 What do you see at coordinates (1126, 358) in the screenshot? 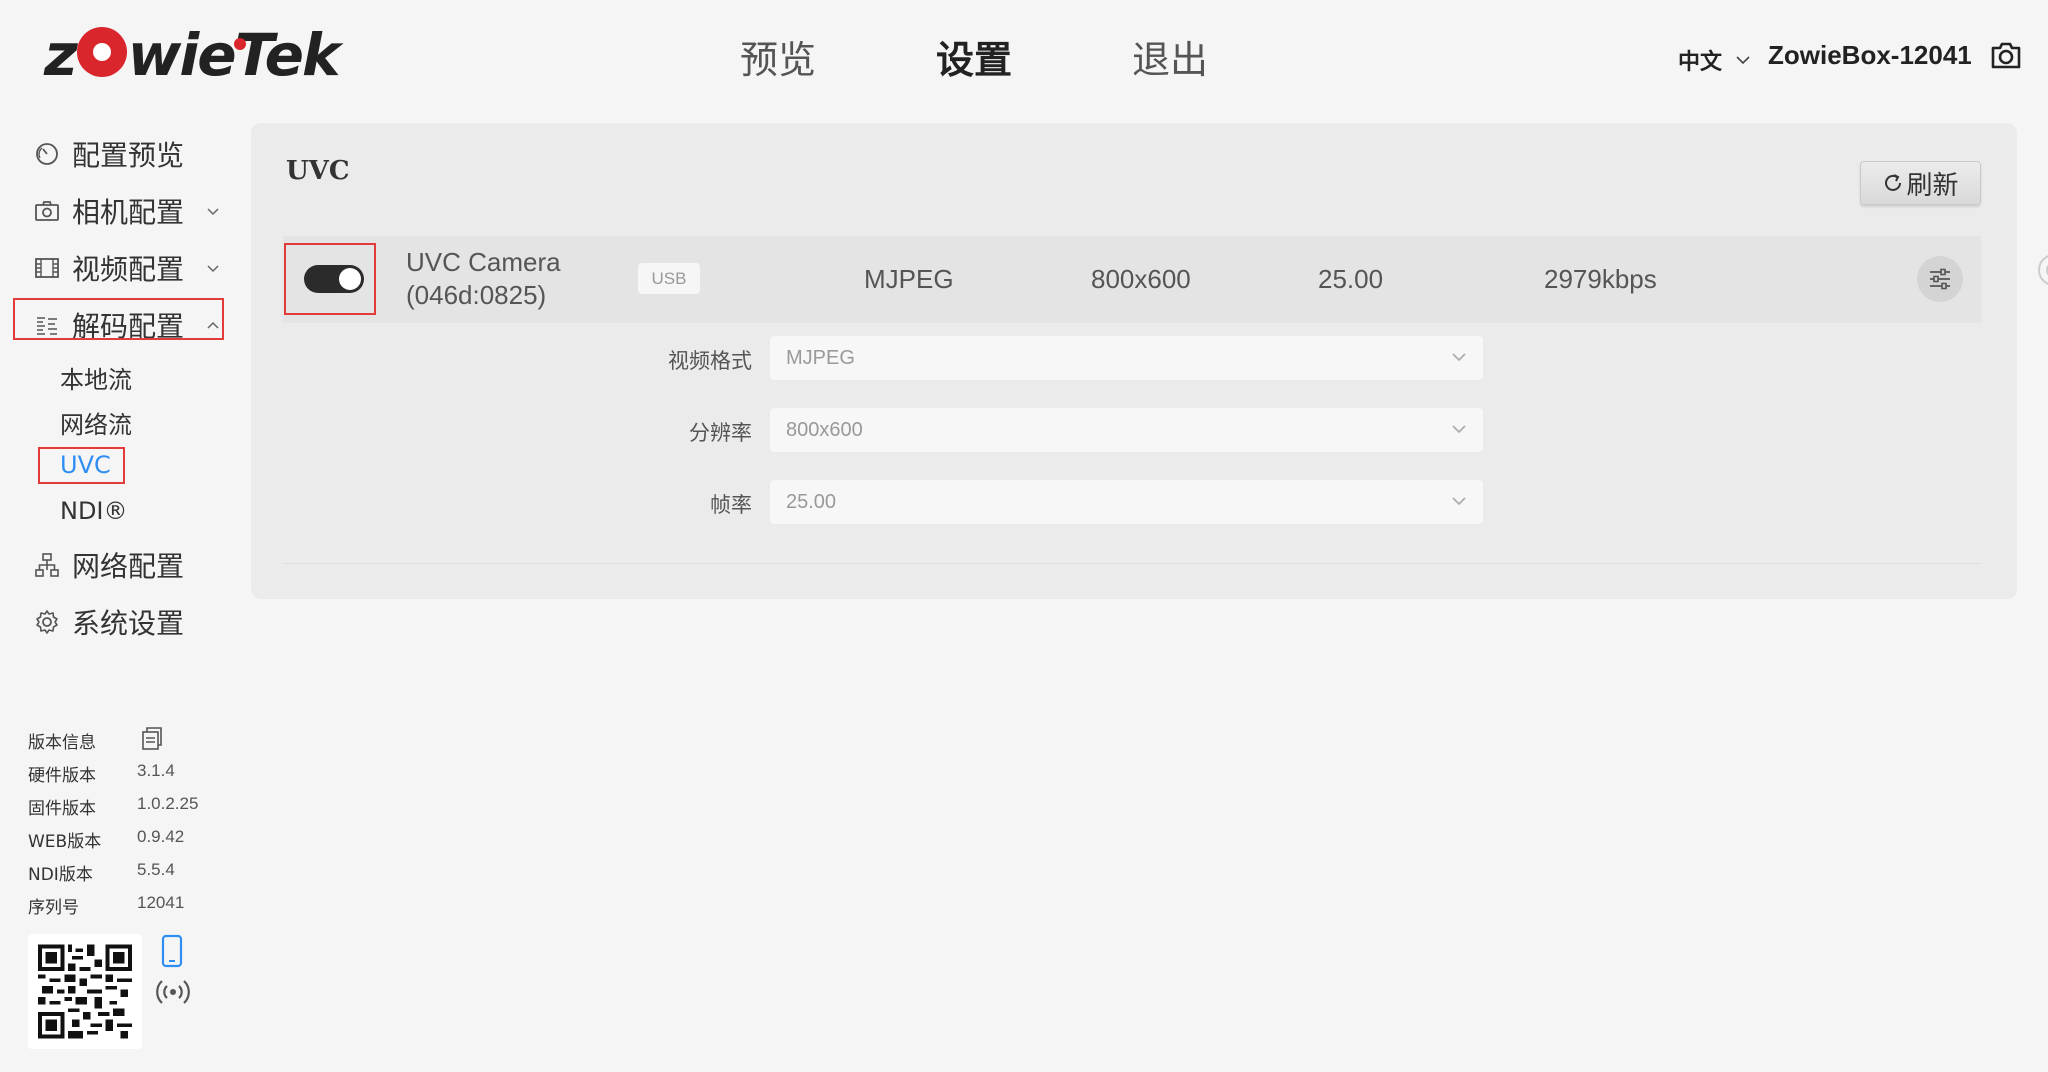
I see `format-select: MJPEG` at bounding box center [1126, 358].